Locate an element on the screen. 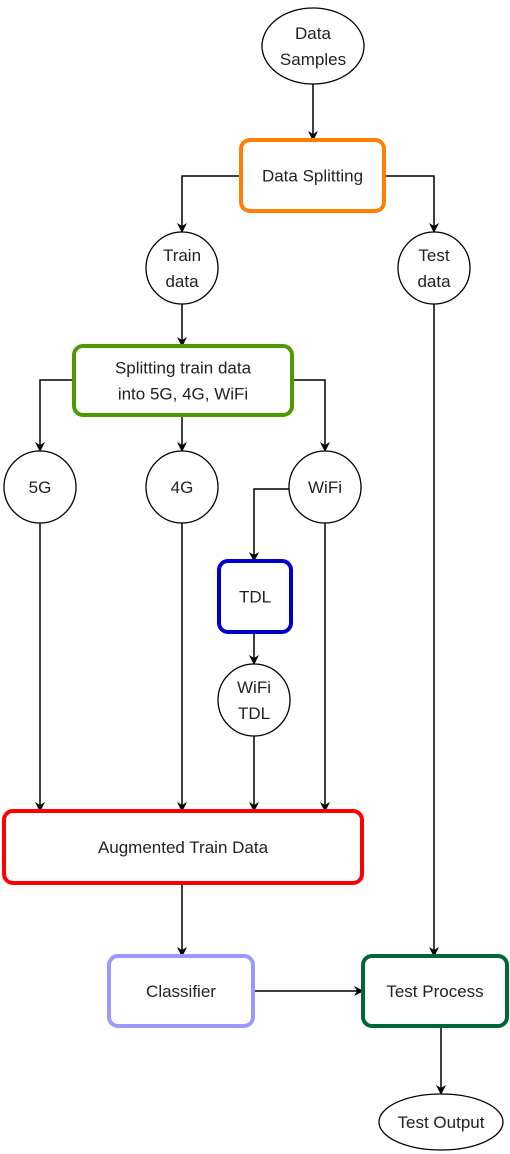 The image size is (510, 1154). node-train-data: Train data is located at coordinates (182, 268).